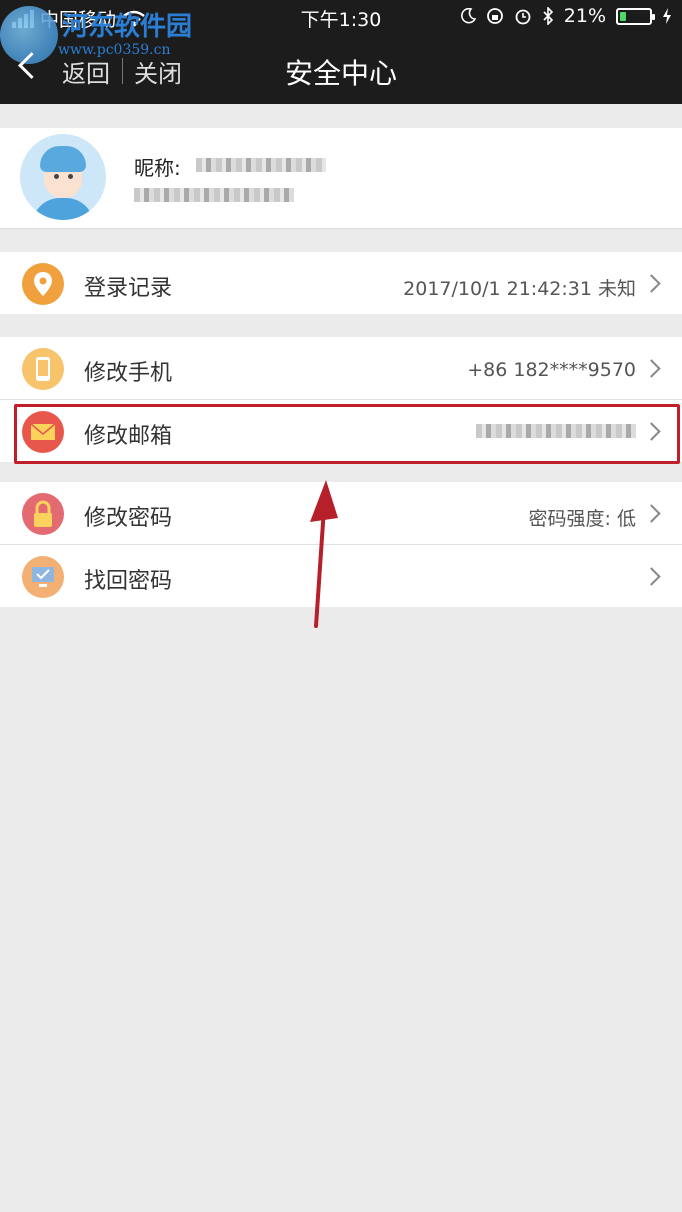  Describe the element at coordinates (63, 177) in the screenshot. I see `avatar` at that location.